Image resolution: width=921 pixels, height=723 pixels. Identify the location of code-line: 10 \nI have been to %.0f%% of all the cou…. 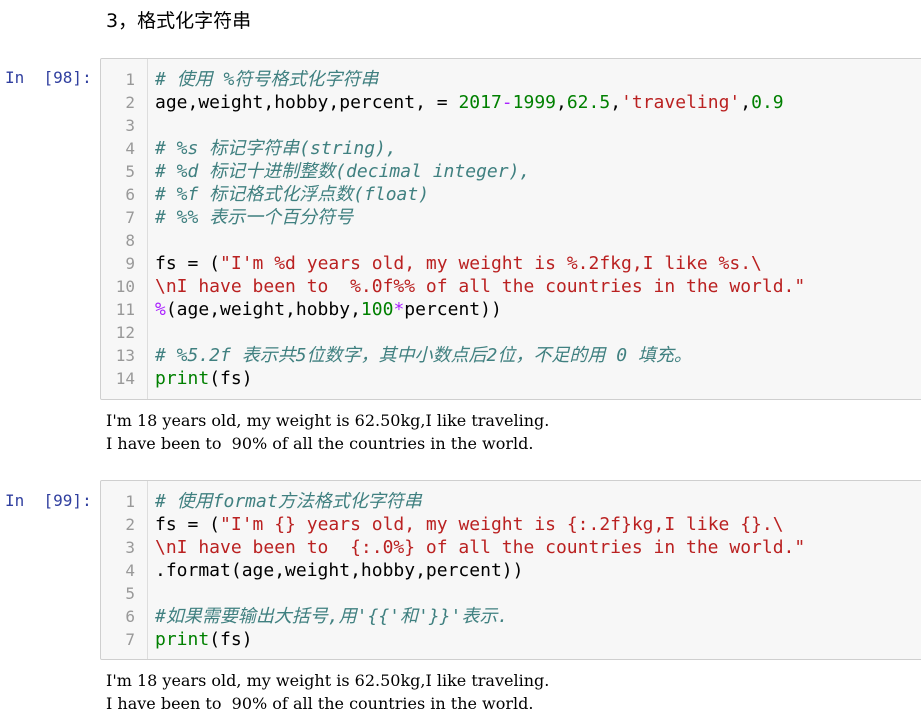
(511, 286).